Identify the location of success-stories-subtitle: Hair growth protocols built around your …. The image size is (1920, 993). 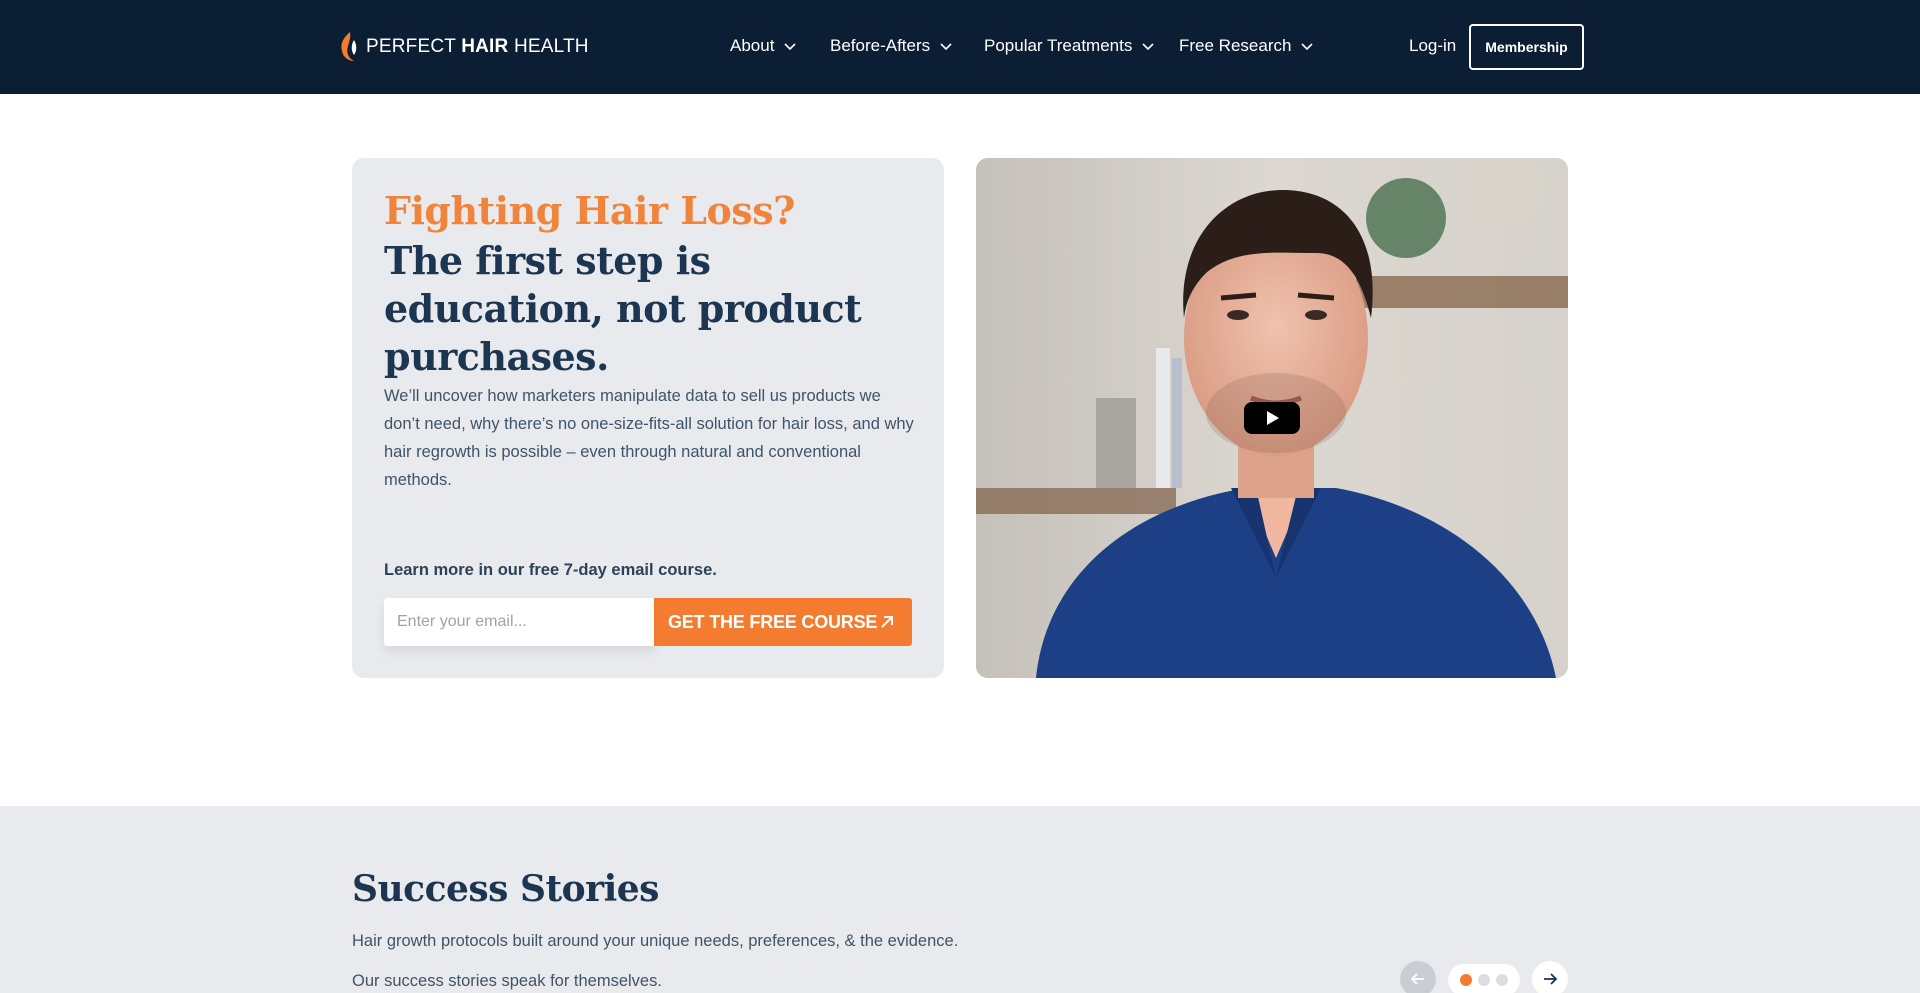
(655, 941).